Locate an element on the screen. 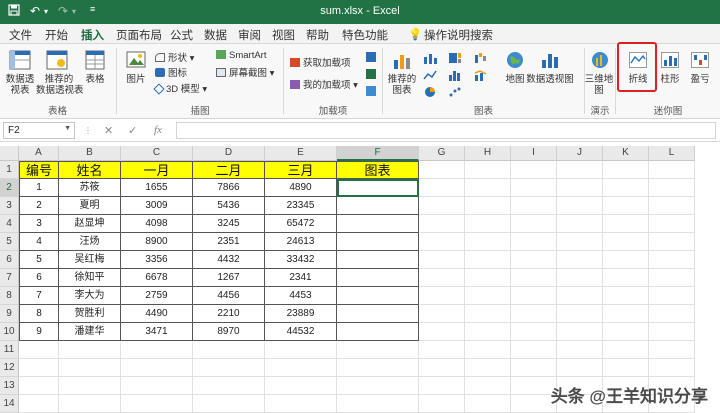 Image resolution: width=720 pixels, height=413 pixels. cell-h6 is located at coordinates (488, 260).